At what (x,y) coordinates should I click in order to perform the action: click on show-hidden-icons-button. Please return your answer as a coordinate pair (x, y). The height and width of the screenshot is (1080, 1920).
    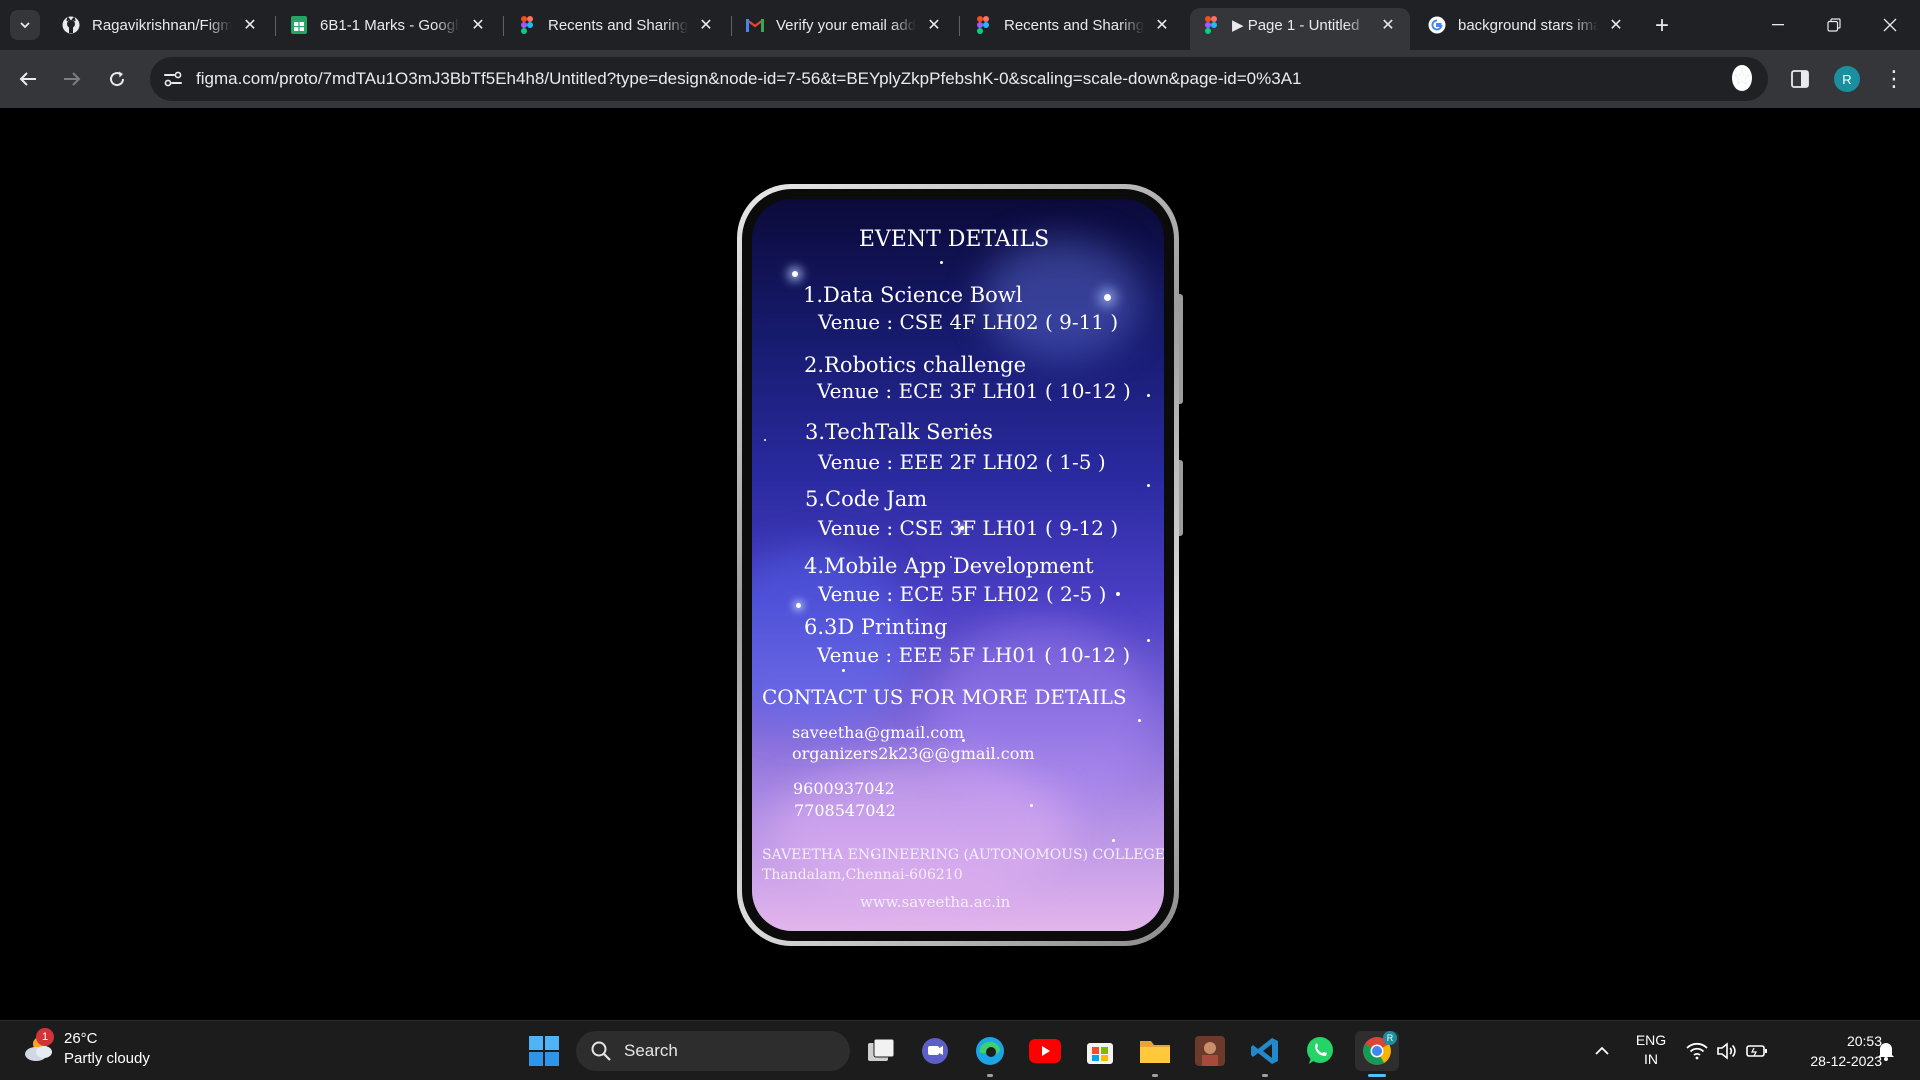
    Looking at the image, I should click on (1602, 1051).